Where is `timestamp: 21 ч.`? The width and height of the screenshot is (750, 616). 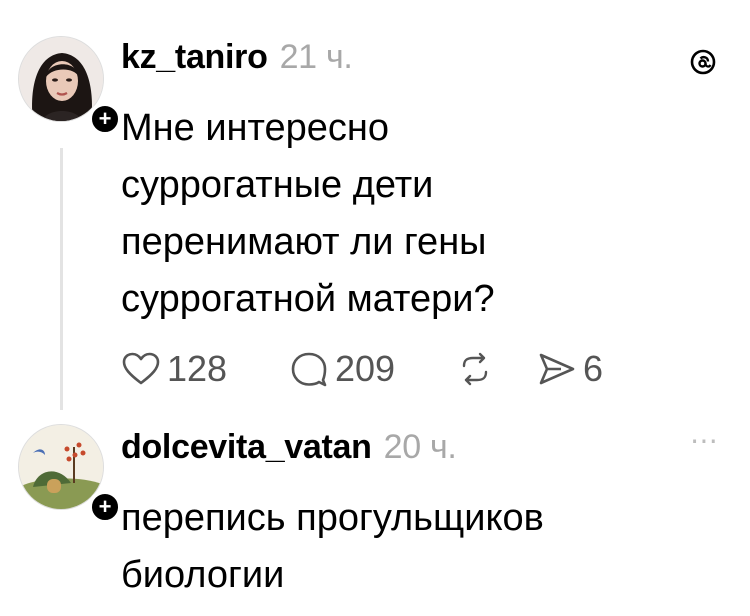
timestamp: 21 ч. is located at coordinates (316, 57).